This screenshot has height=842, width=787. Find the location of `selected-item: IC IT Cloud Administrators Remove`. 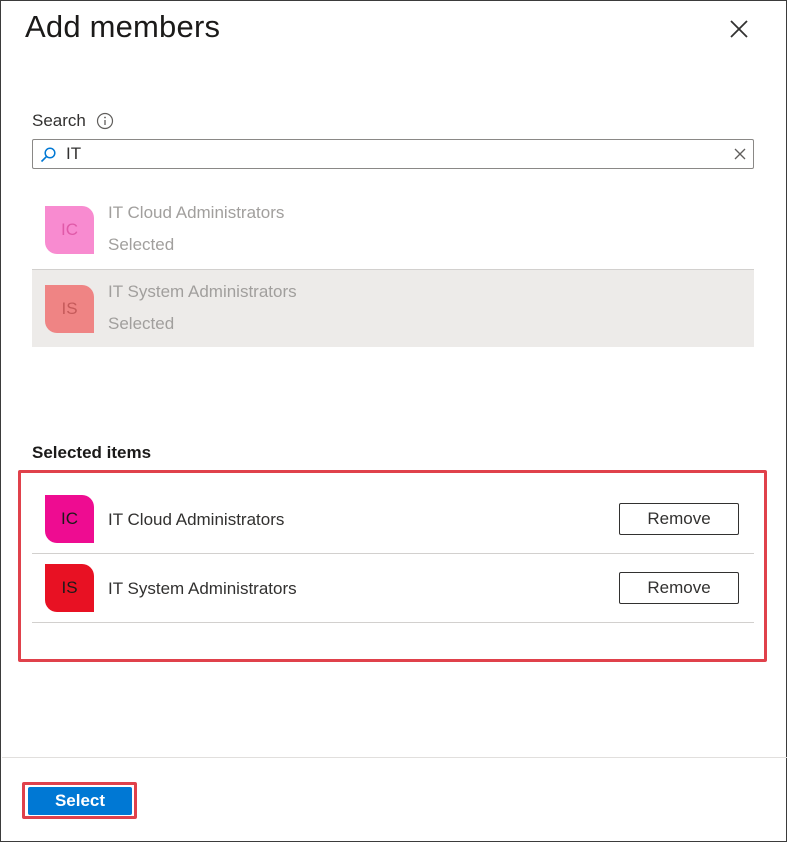

selected-item: IC IT Cloud Administrators Remove is located at coordinates (393, 519).